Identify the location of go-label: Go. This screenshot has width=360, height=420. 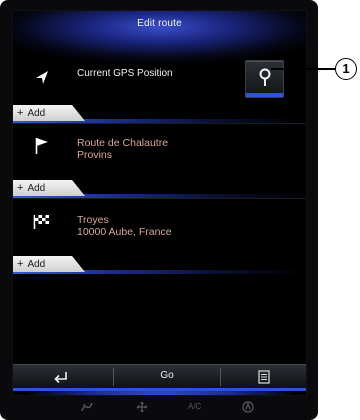
(167, 375).